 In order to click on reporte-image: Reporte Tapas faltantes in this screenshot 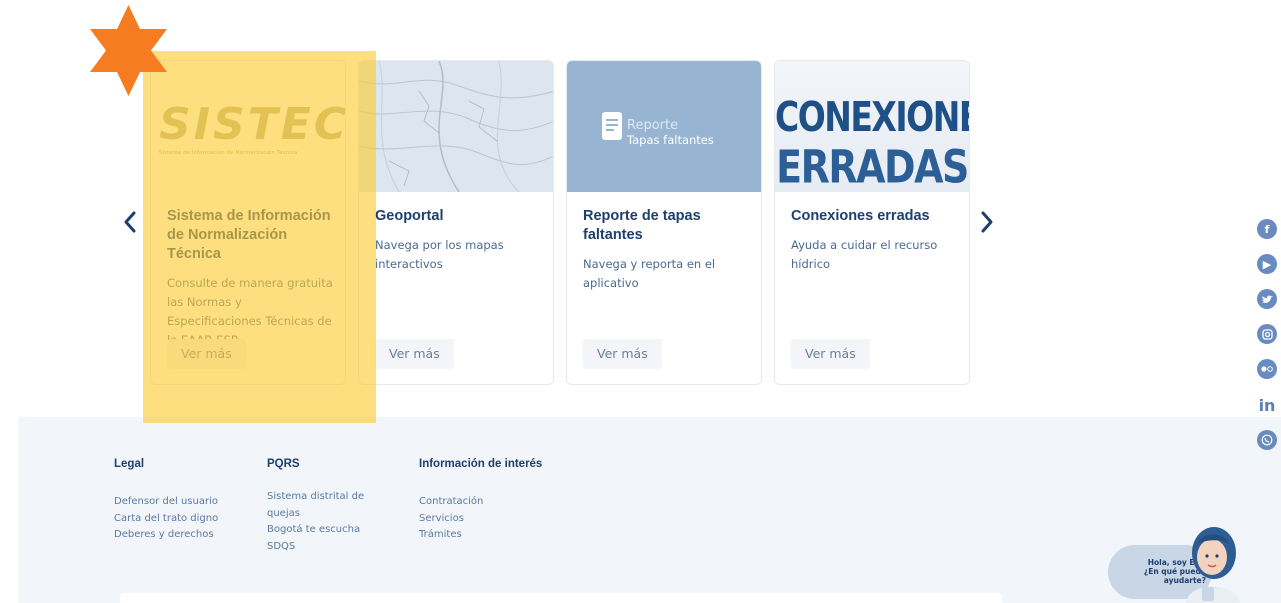, I will do `click(664, 126)`.